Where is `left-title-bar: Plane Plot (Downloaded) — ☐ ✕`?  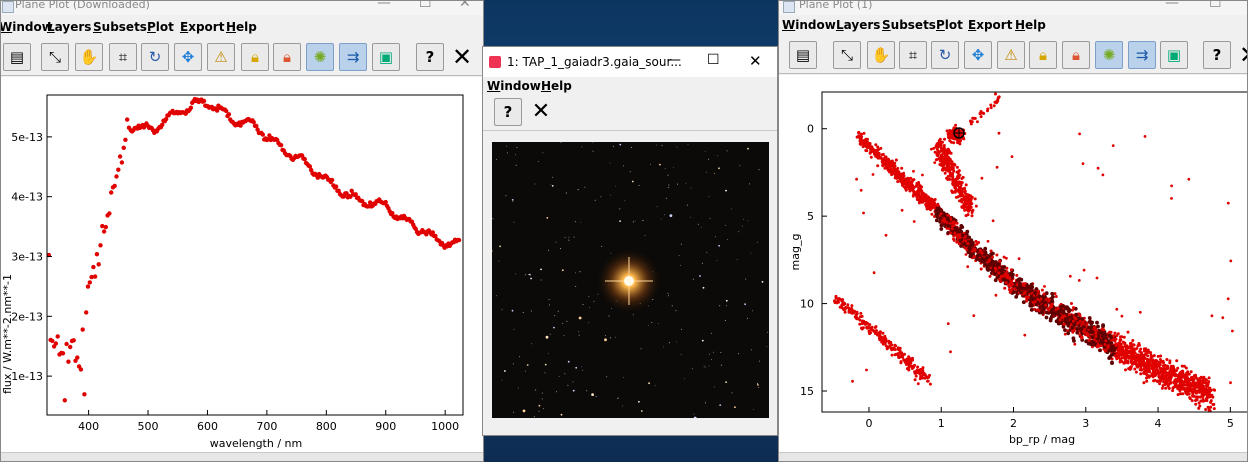
left-title-bar: Plane Plot (Downloaded) — ☐ ✕ is located at coordinates (242, 8).